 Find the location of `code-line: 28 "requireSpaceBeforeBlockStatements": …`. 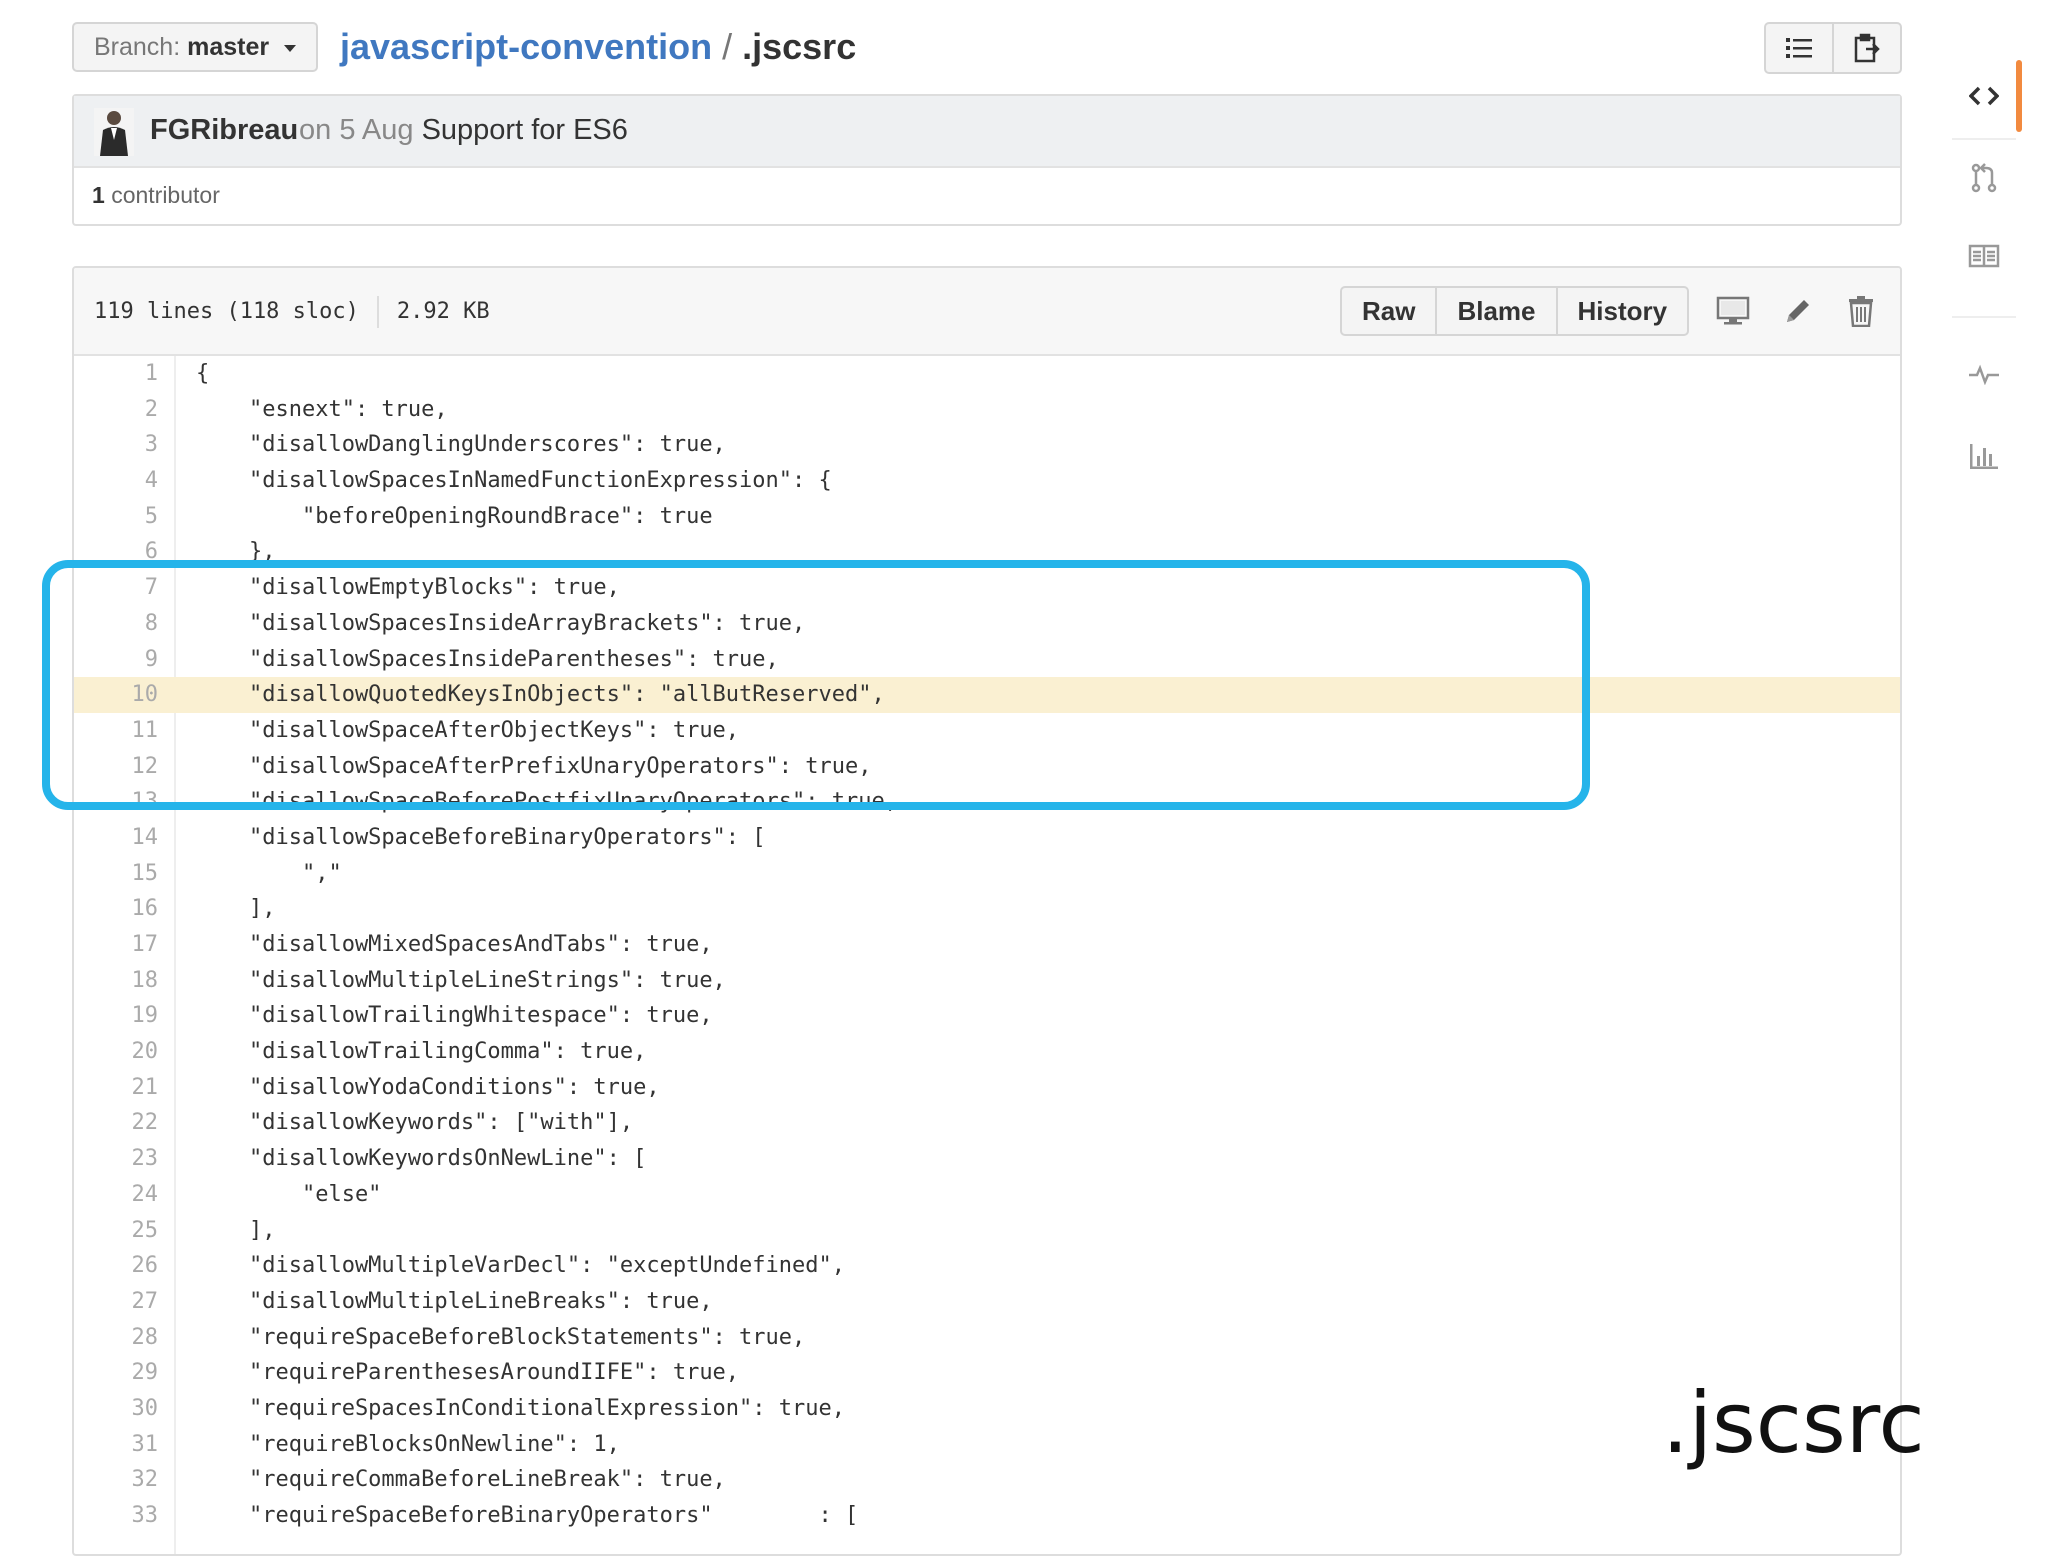

code-line: 28 "requireSpaceBeforeBlockStatements": … is located at coordinates (987, 1338).